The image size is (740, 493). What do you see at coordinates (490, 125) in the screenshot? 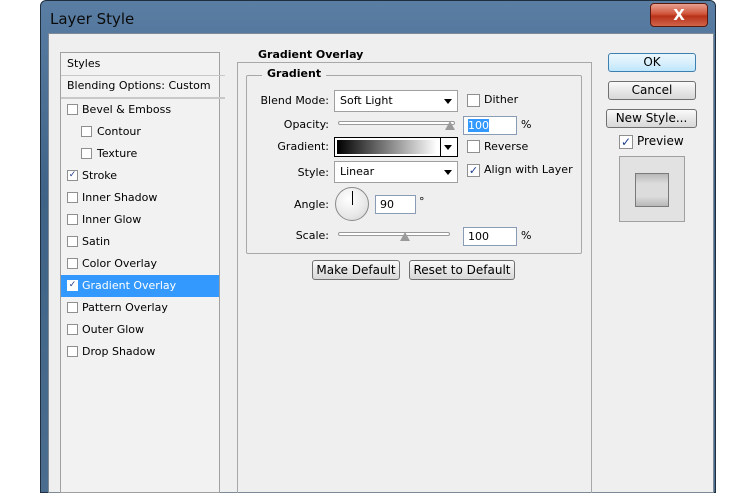
I see `opacity-input: 100` at bounding box center [490, 125].